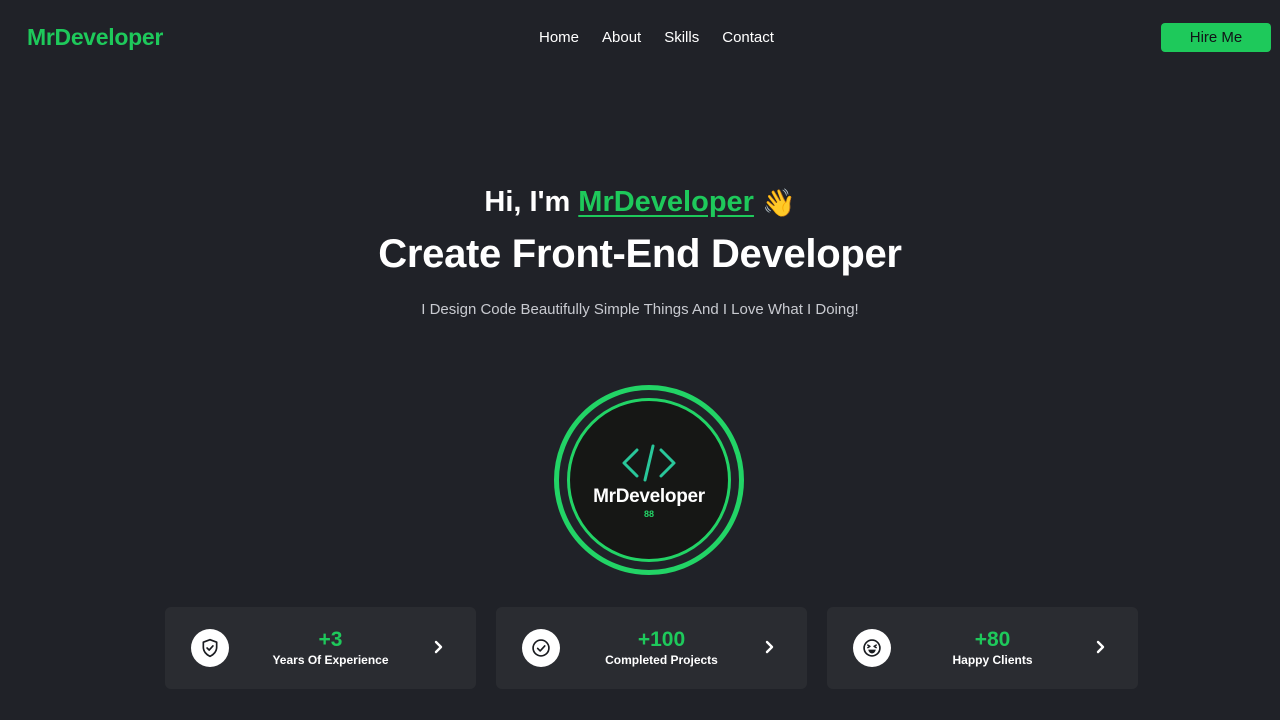 The width and height of the screenshot is (1280, 720). Describe the element at coordinates (661, 660) in the screenshot. I see `stat-label: Completed Projects` at that location.